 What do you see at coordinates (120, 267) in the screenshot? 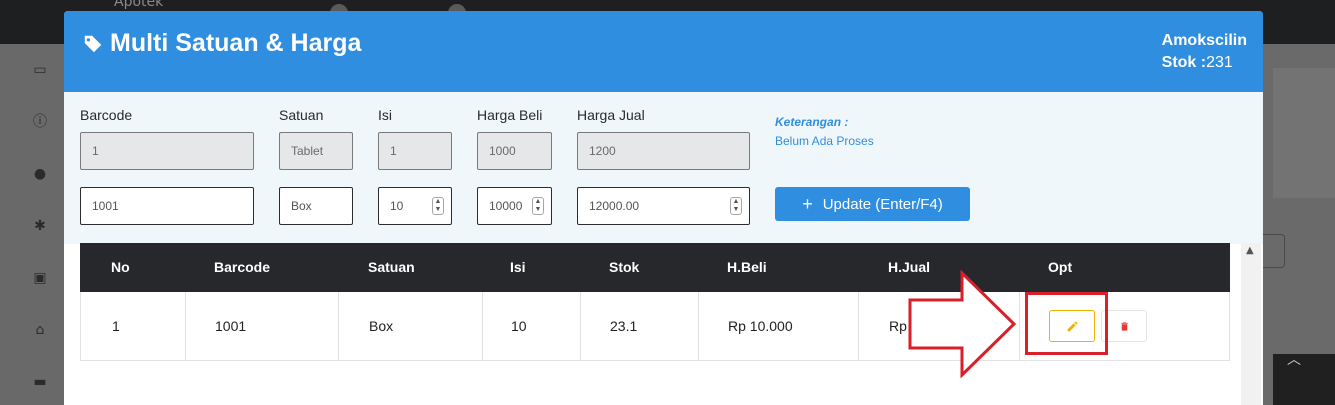
I see `col-no: No` at bounding box center [120, 267].